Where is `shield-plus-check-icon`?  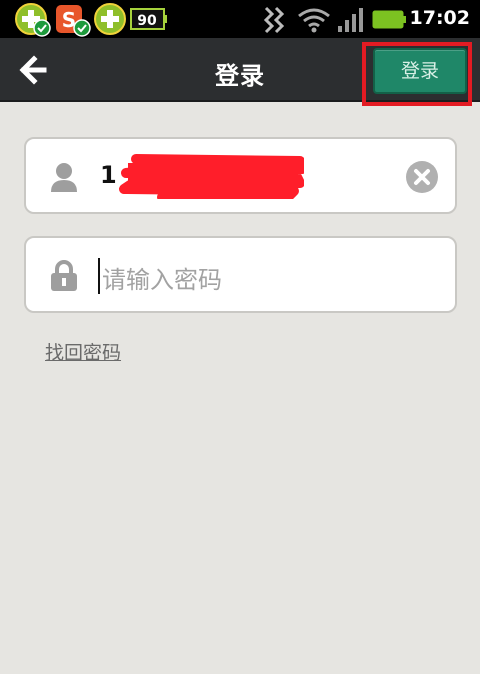
shield-plus-check-icon is located at coordinates (33, 20).